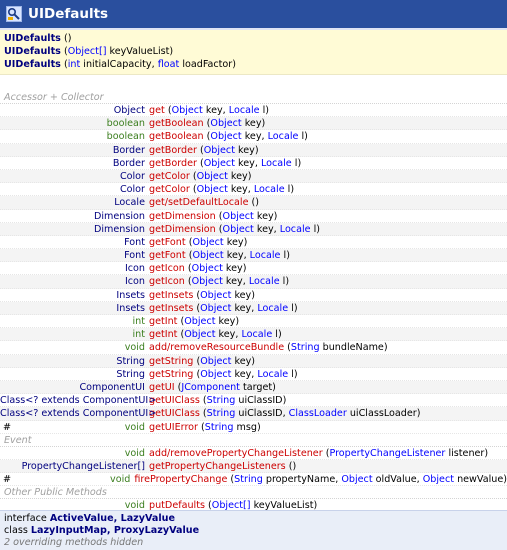  What do you see at coordinates (129, 202) in the screenshot?
I see `return-type: Locale` at bounding box center [129, 202].